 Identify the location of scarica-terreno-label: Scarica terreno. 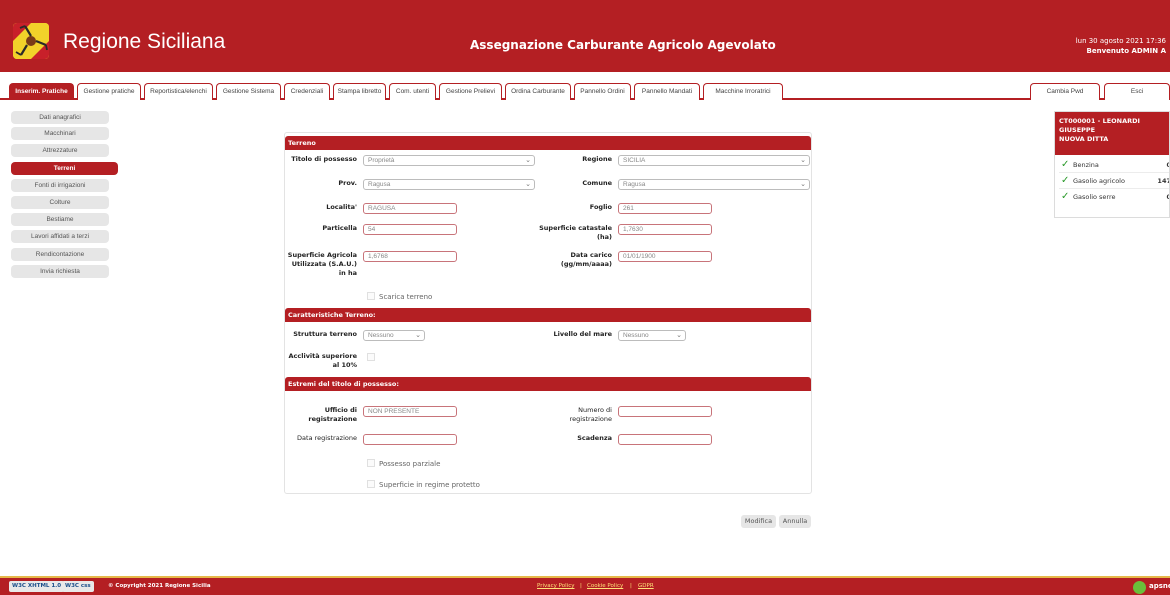
(406, 297).